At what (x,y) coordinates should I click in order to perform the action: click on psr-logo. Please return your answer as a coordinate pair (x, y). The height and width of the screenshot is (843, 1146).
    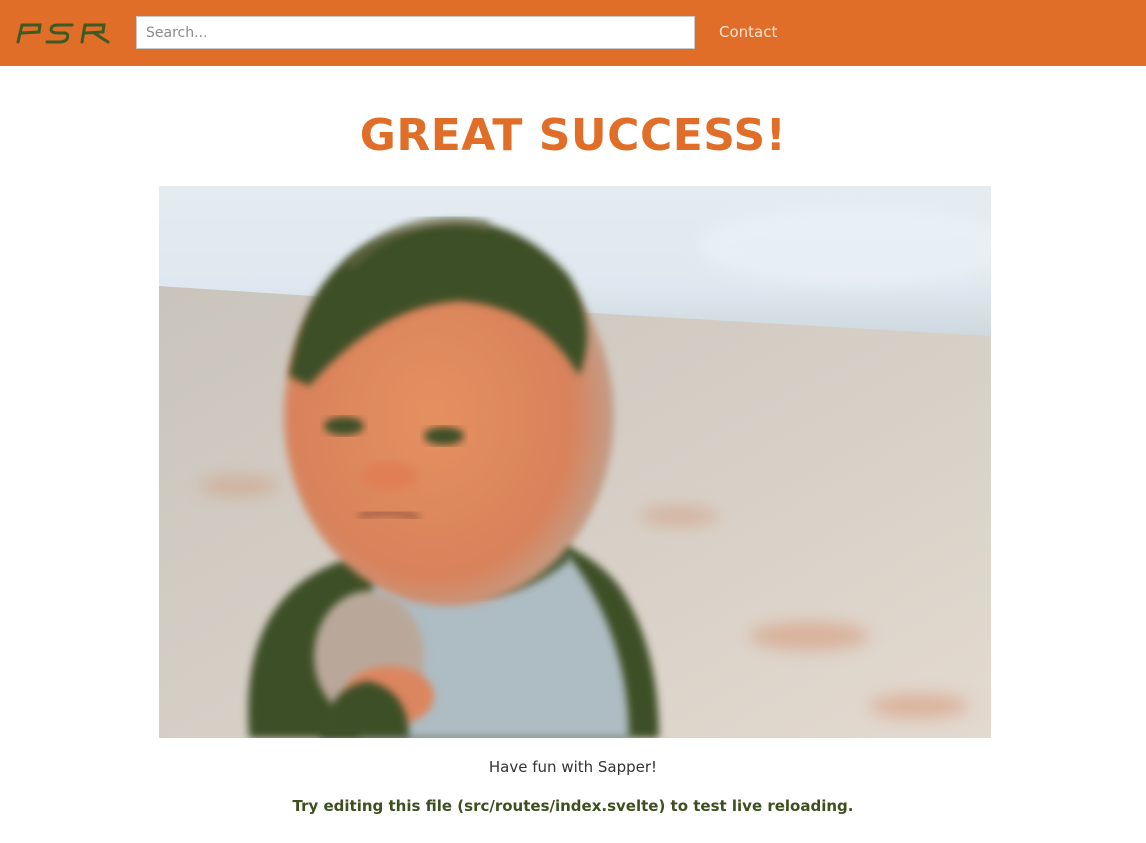
    Looking at the image, I should click on (63, 33).